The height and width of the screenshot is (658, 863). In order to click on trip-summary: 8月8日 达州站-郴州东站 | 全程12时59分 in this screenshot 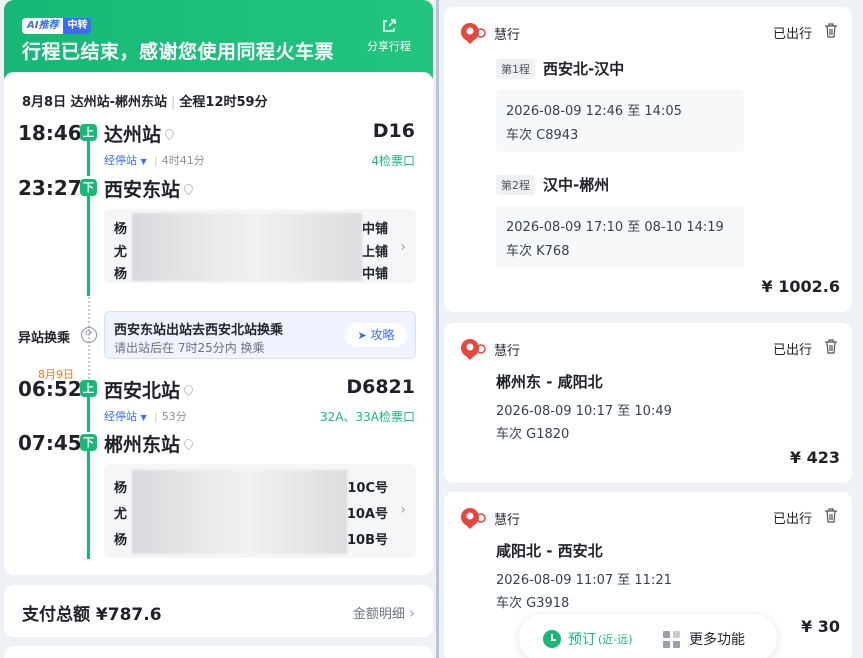, I will do `click(145, 102)`.